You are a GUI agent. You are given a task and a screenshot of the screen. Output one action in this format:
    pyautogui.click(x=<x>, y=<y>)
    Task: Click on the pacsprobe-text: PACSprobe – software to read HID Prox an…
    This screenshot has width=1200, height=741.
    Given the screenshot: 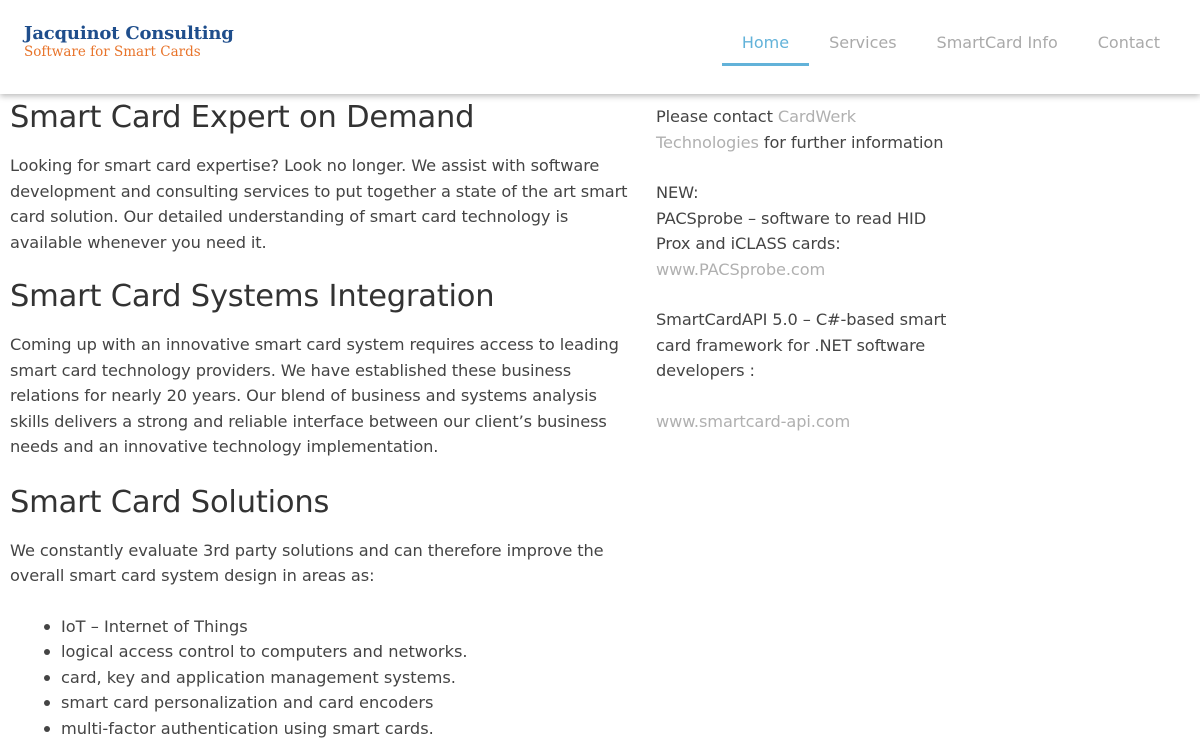 What is the action you would take?
    pyautogui.click(x=806, y=231)
    